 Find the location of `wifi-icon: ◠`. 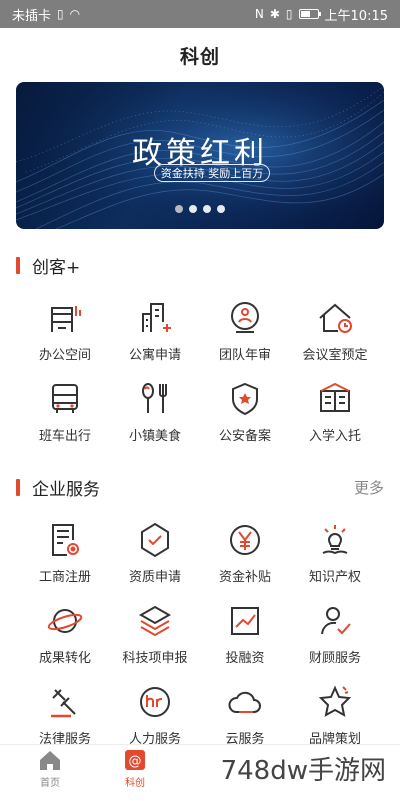

wifi-icon: ◠ is located at coordinates (75, 14).